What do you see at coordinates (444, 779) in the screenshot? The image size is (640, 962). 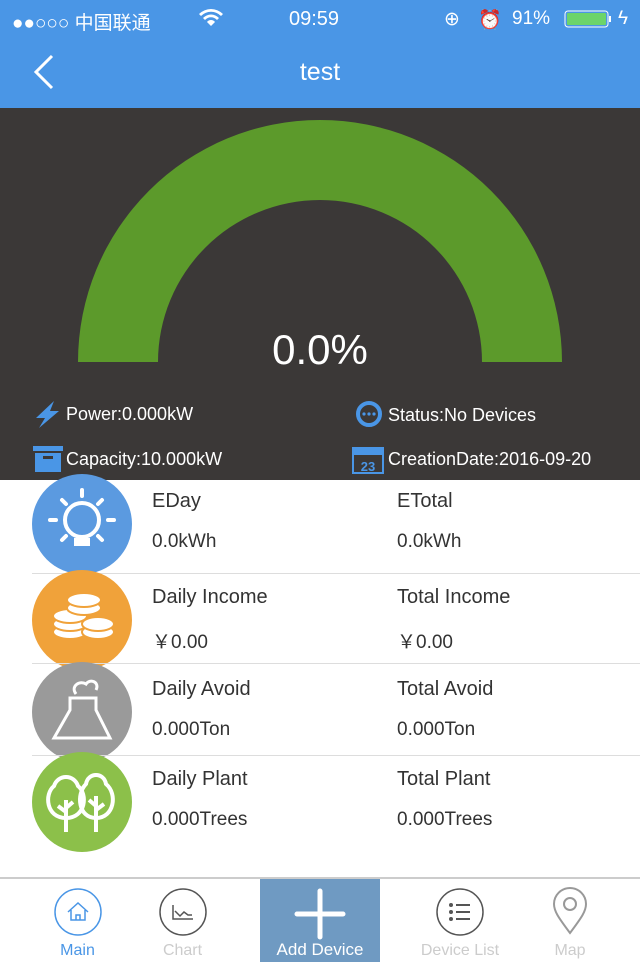 I see `right-label: Total Plant` at bounding box center [444, 779].